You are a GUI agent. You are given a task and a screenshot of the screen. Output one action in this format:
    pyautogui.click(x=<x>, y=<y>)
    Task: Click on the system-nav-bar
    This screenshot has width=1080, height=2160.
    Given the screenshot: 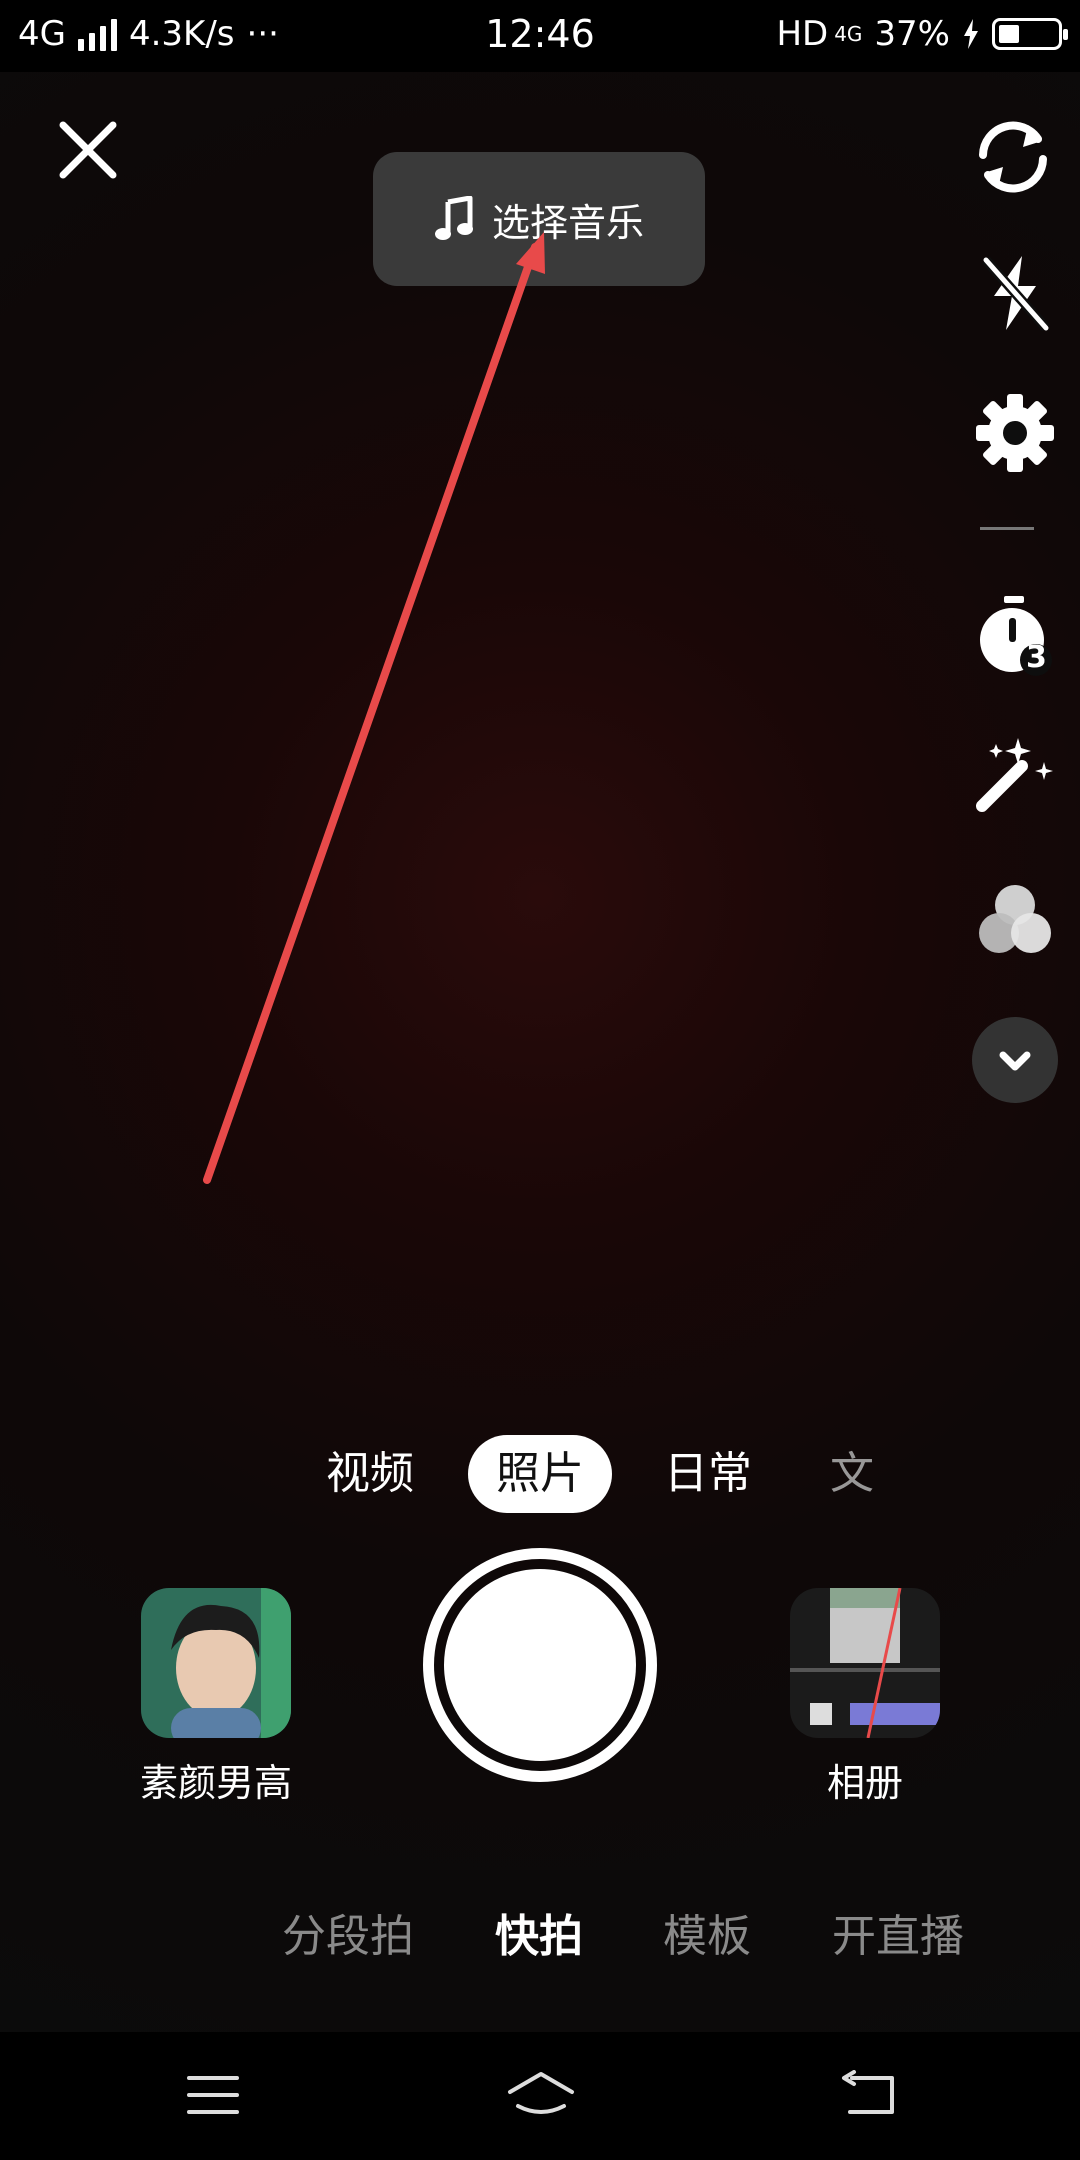 What is the action you would take?
    pyautogui.click(x=540, y=2096)
    